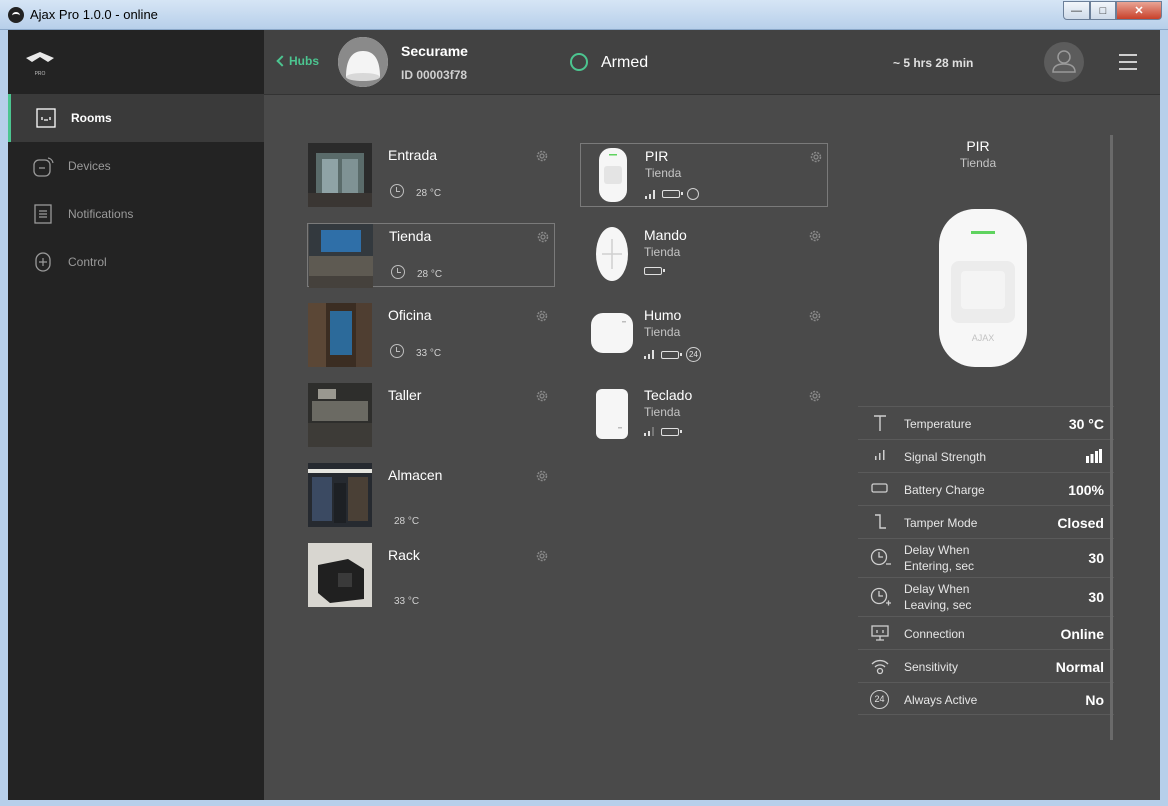 The height and width of the screenshot is (806, 1168). I want to click on maximize-button: □, so click(1103, 10).